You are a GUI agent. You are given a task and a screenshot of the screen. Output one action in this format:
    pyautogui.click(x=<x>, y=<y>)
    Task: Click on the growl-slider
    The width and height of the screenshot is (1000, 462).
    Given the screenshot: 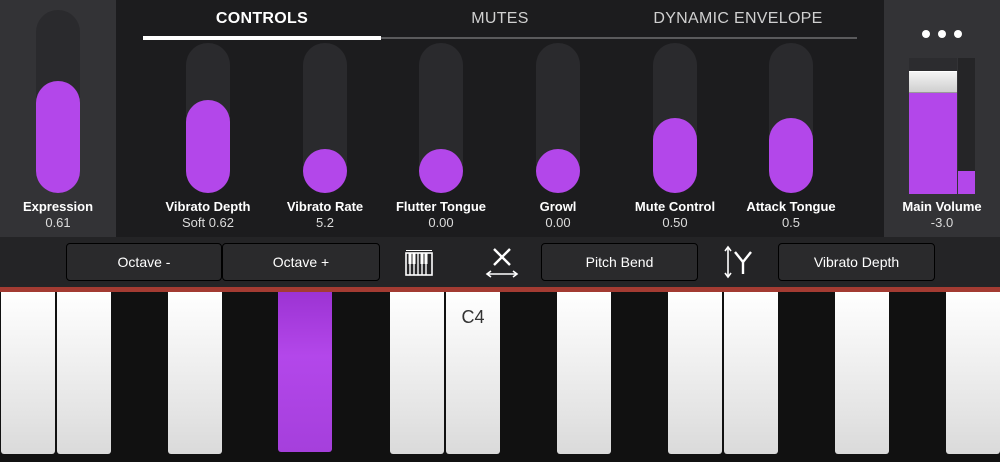 What is the action you would take?
    pyautogui.click(x=558, y=118)
    